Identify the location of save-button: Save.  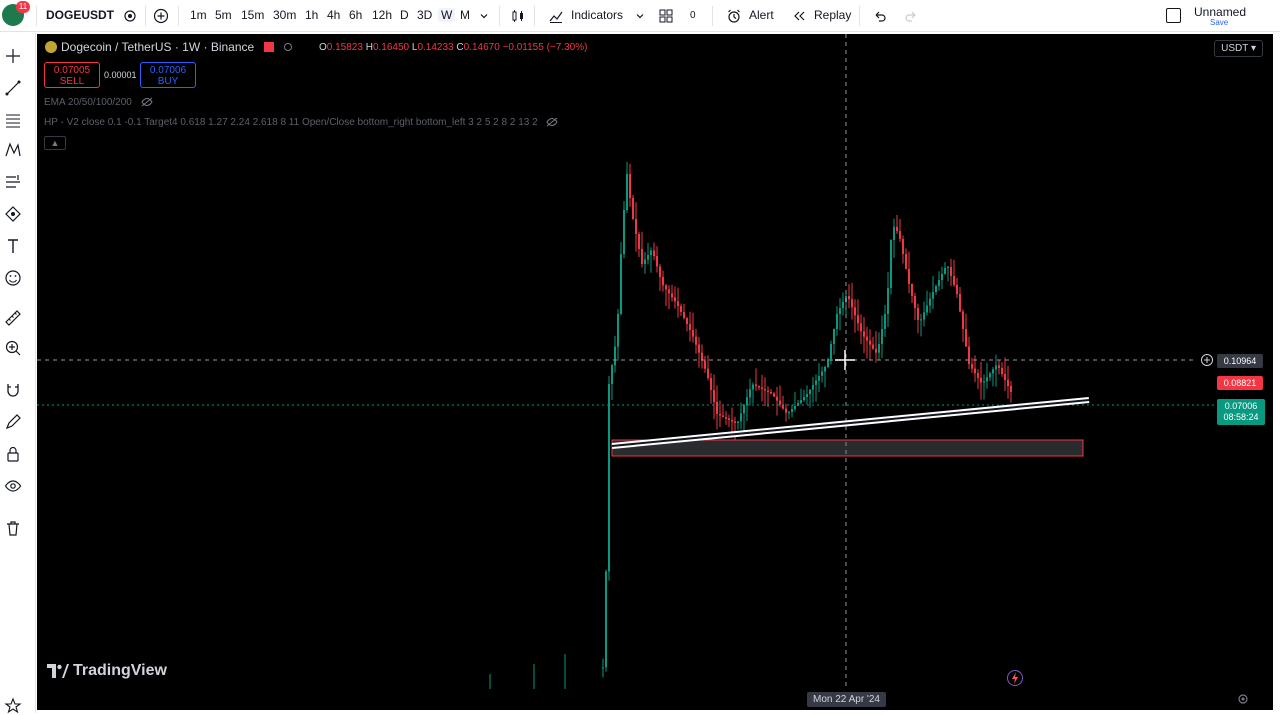
(1219, 22).